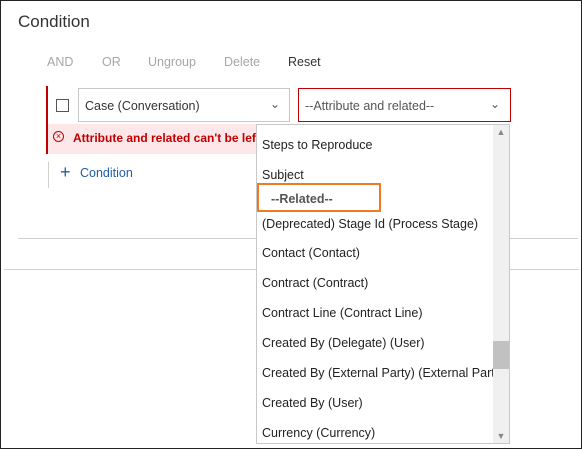 The width and height of the screenshot is (582, 449). Describe the element at coordinates (58, 136) in the screenshot. I see `error-circle-icon: ×` at that location.